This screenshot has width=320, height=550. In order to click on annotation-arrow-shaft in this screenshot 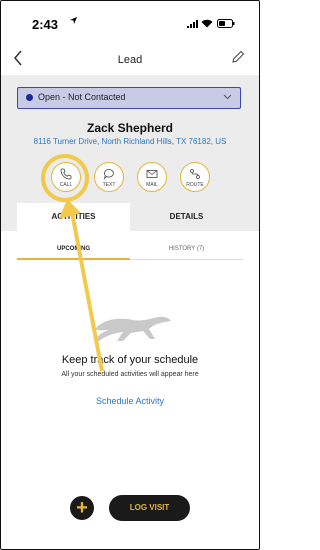, I will do `click(86, 289)`.